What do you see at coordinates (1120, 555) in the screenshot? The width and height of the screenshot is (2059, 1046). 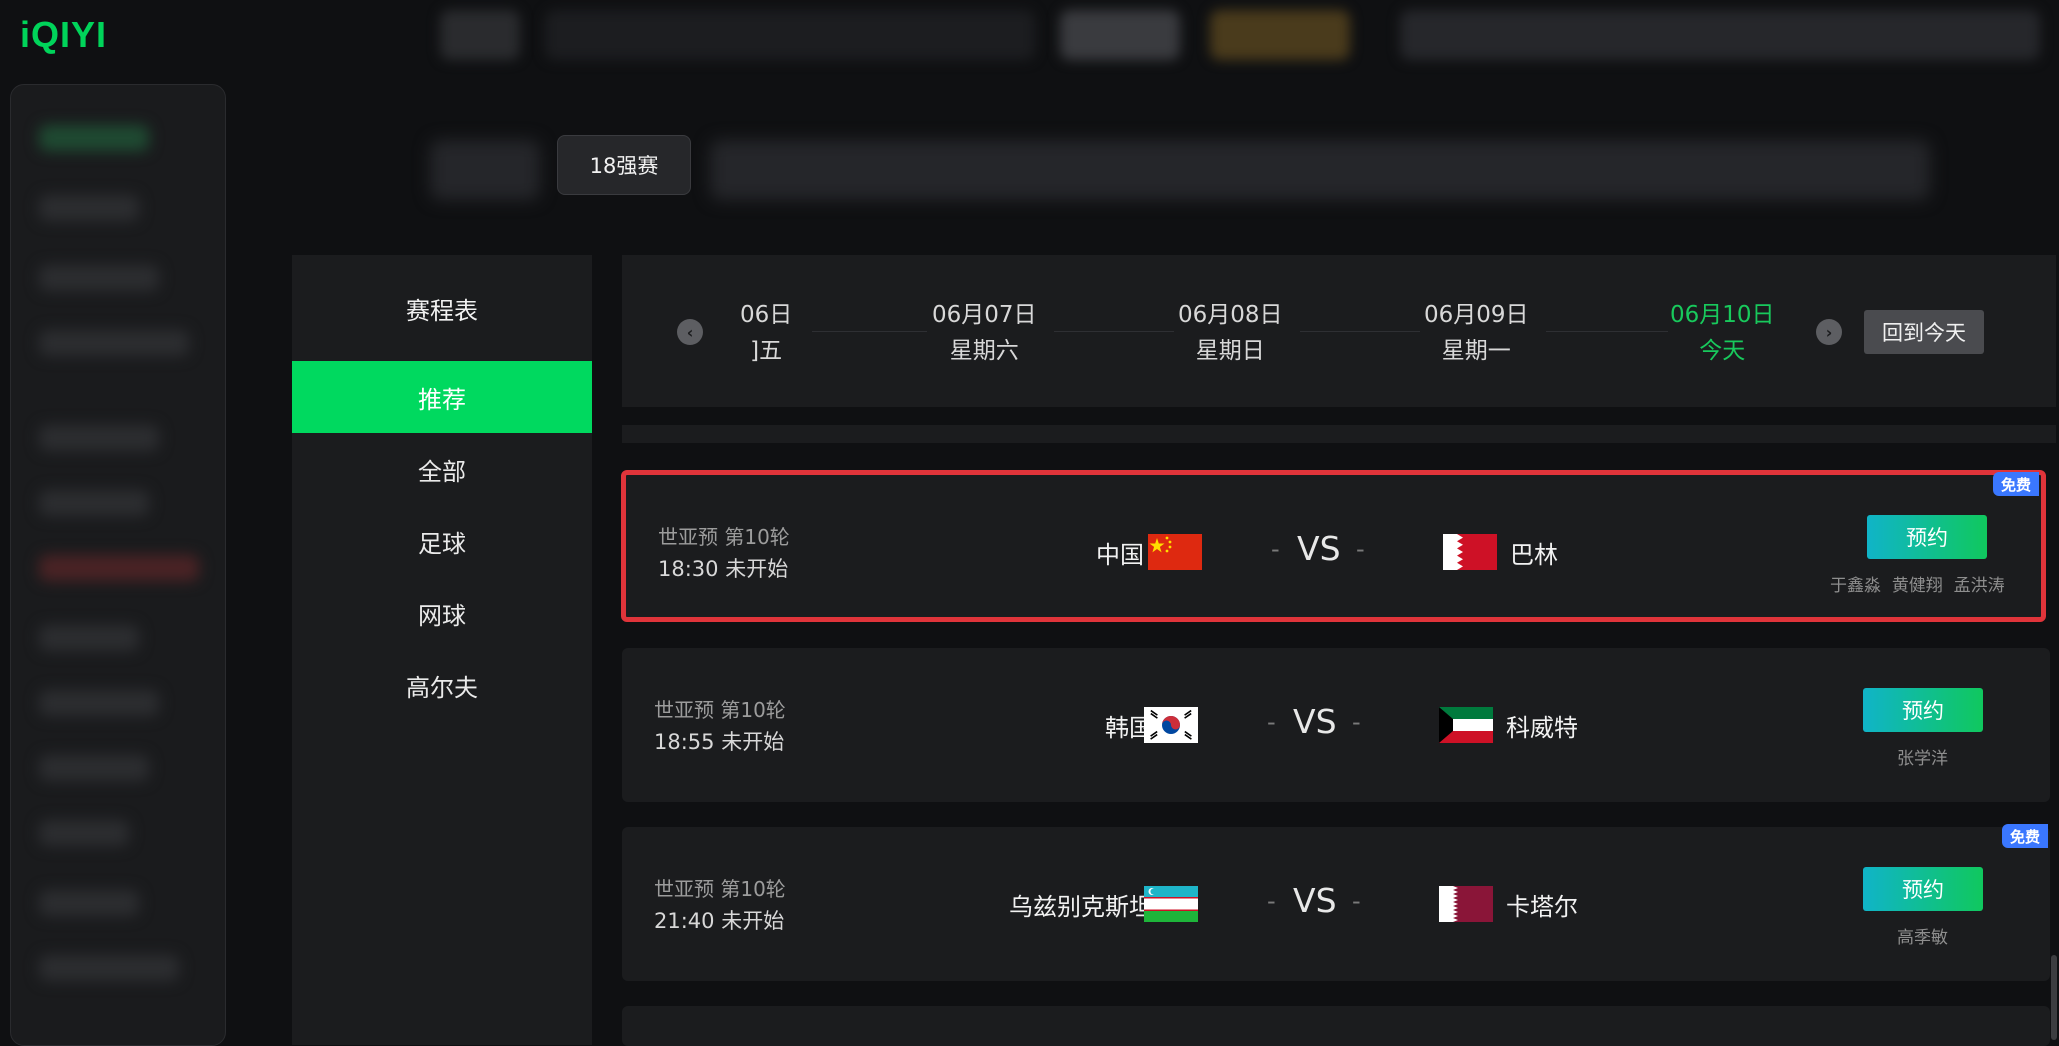 I see `home-team-name: 中国` at bounding box center [1120, 555].